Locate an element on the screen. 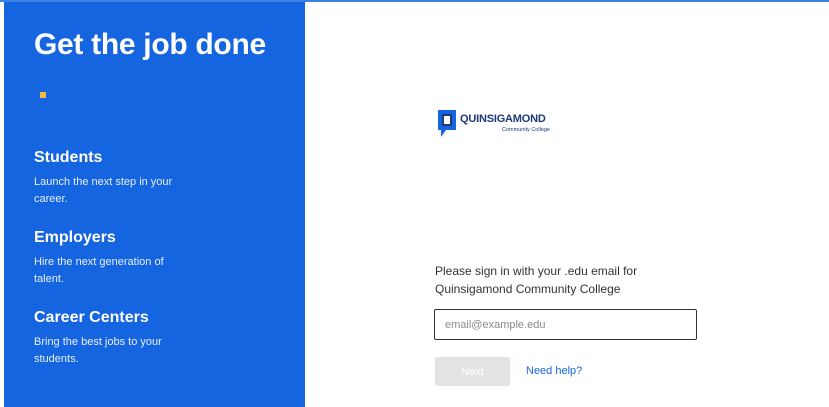 This screenshot has height=407, width=829. college-logo-icon is located at coordinates (447, 123).